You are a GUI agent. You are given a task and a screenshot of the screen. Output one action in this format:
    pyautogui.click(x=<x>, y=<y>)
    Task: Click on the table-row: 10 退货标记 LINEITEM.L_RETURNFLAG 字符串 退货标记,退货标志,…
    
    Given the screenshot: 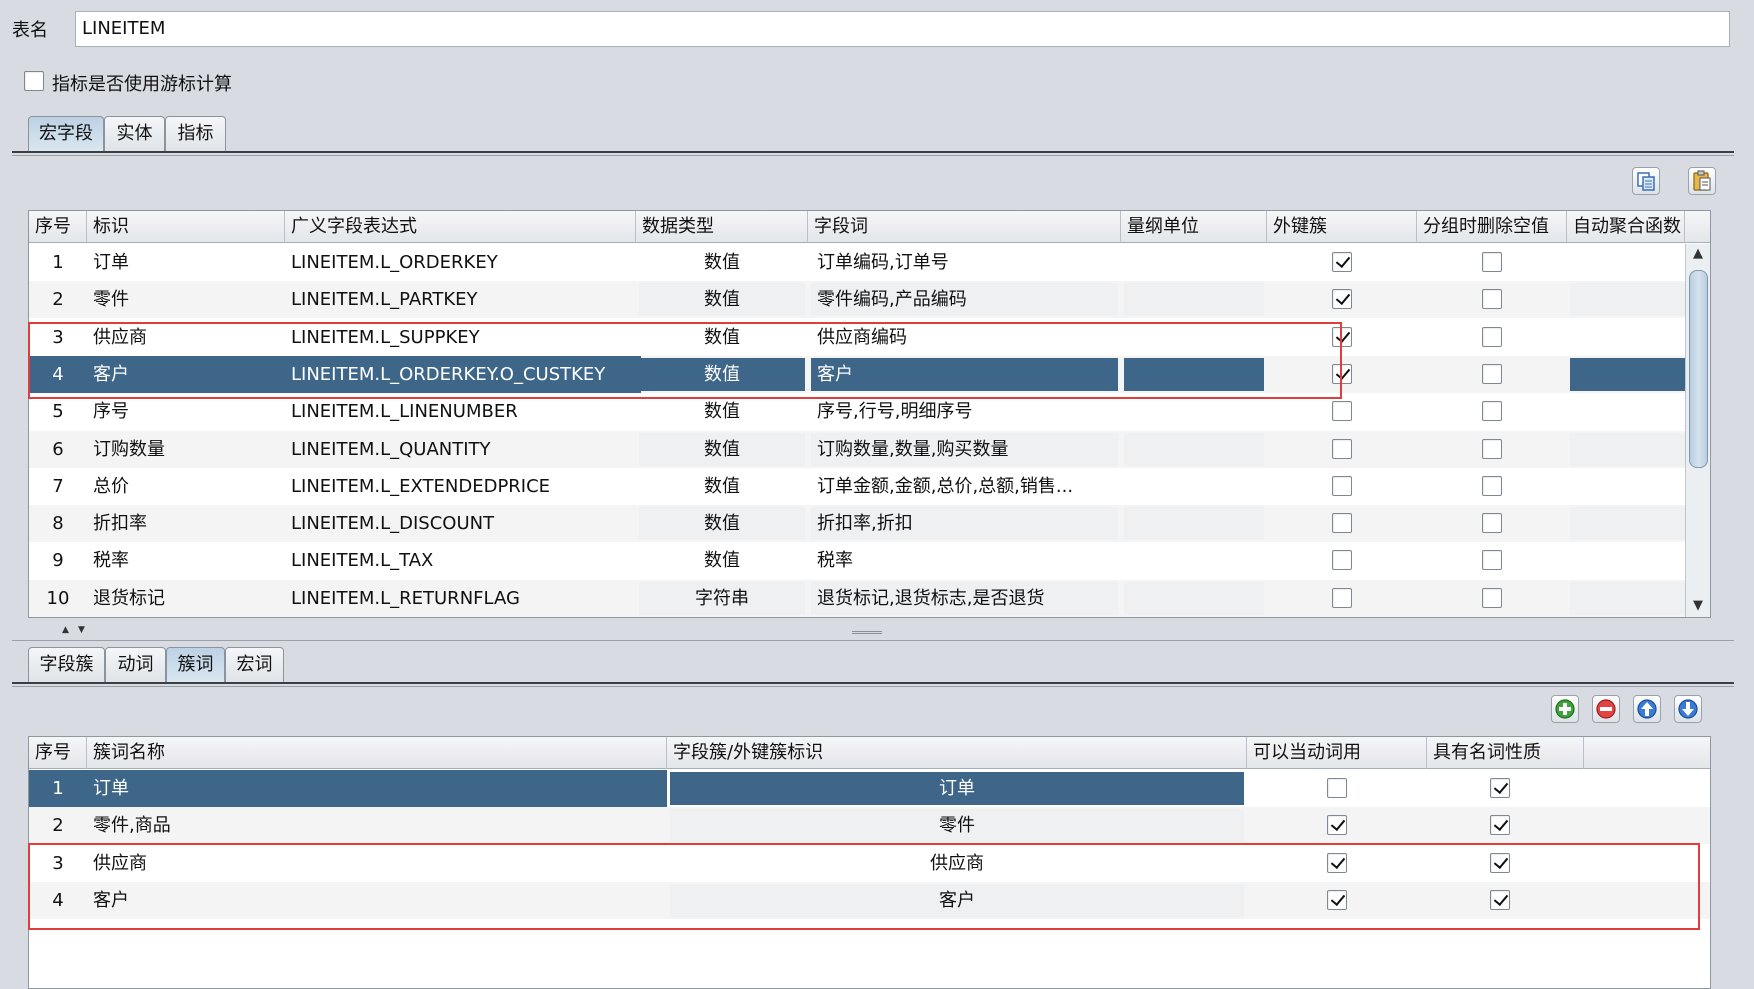 What is the action you would take?
    pyautogui.click(x=866, y=598)
    